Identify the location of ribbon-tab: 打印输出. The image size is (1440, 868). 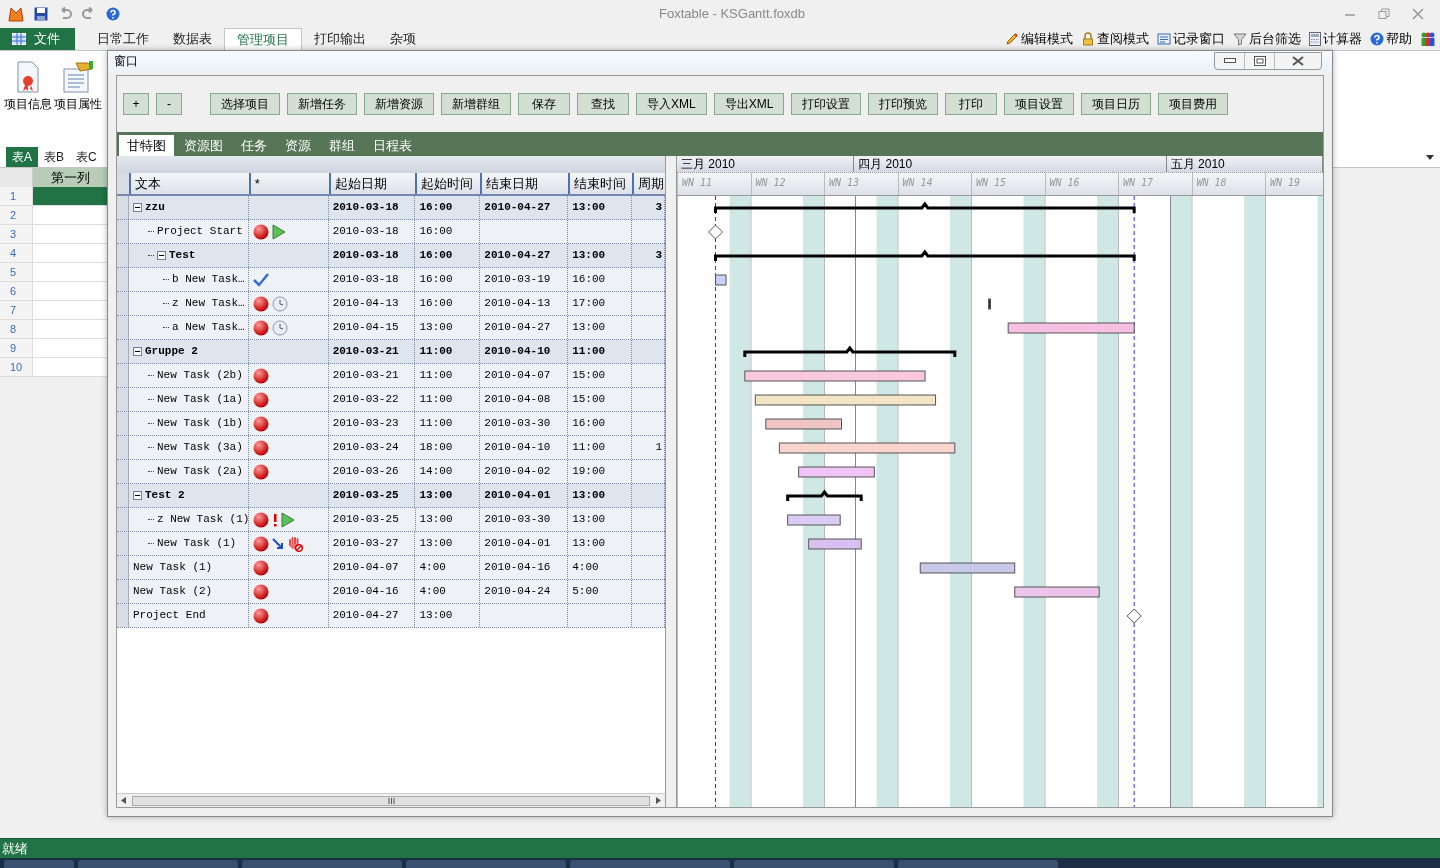
(340, 39).